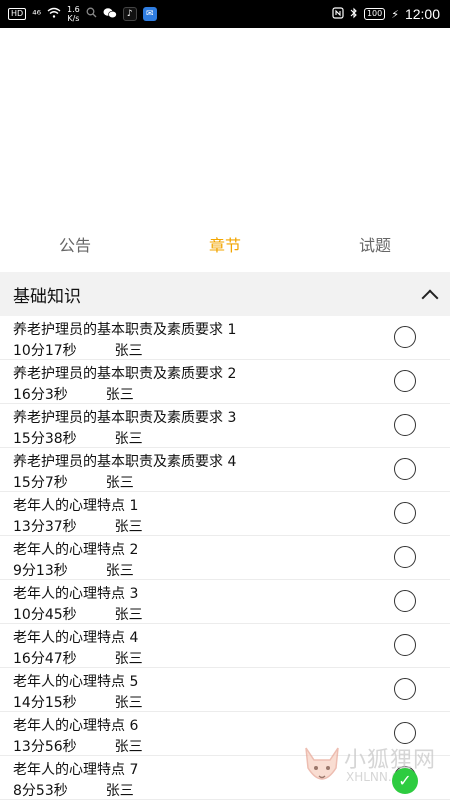  What do you see at coordinates (73, 482) in the screenshot?
I see `item-meta: 15分7秒 张三` at bounding box center [73, 482].